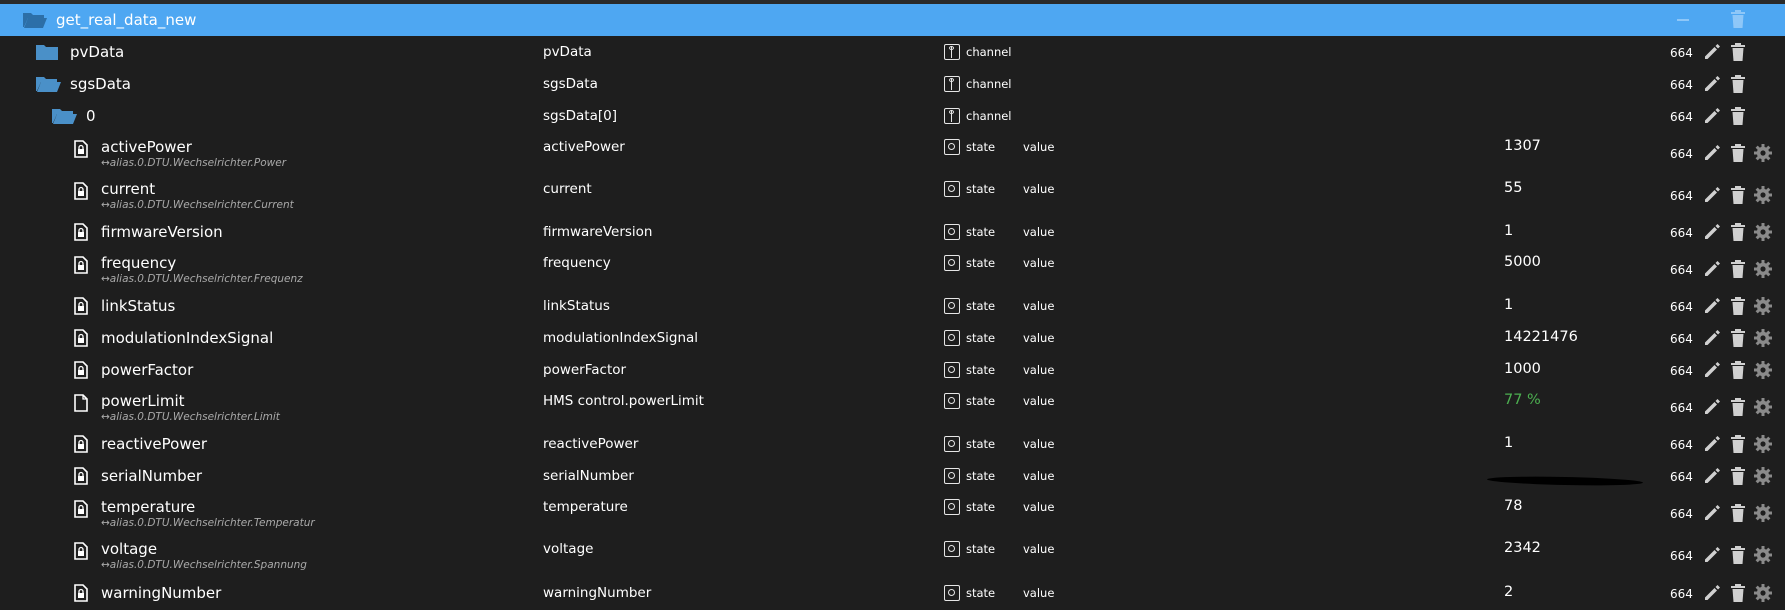 The height and width of the screenshot is (610, 1785). Describe the element at coordinates (1522, 369) in the screenshot. I see `state-value: 1000` at that location.